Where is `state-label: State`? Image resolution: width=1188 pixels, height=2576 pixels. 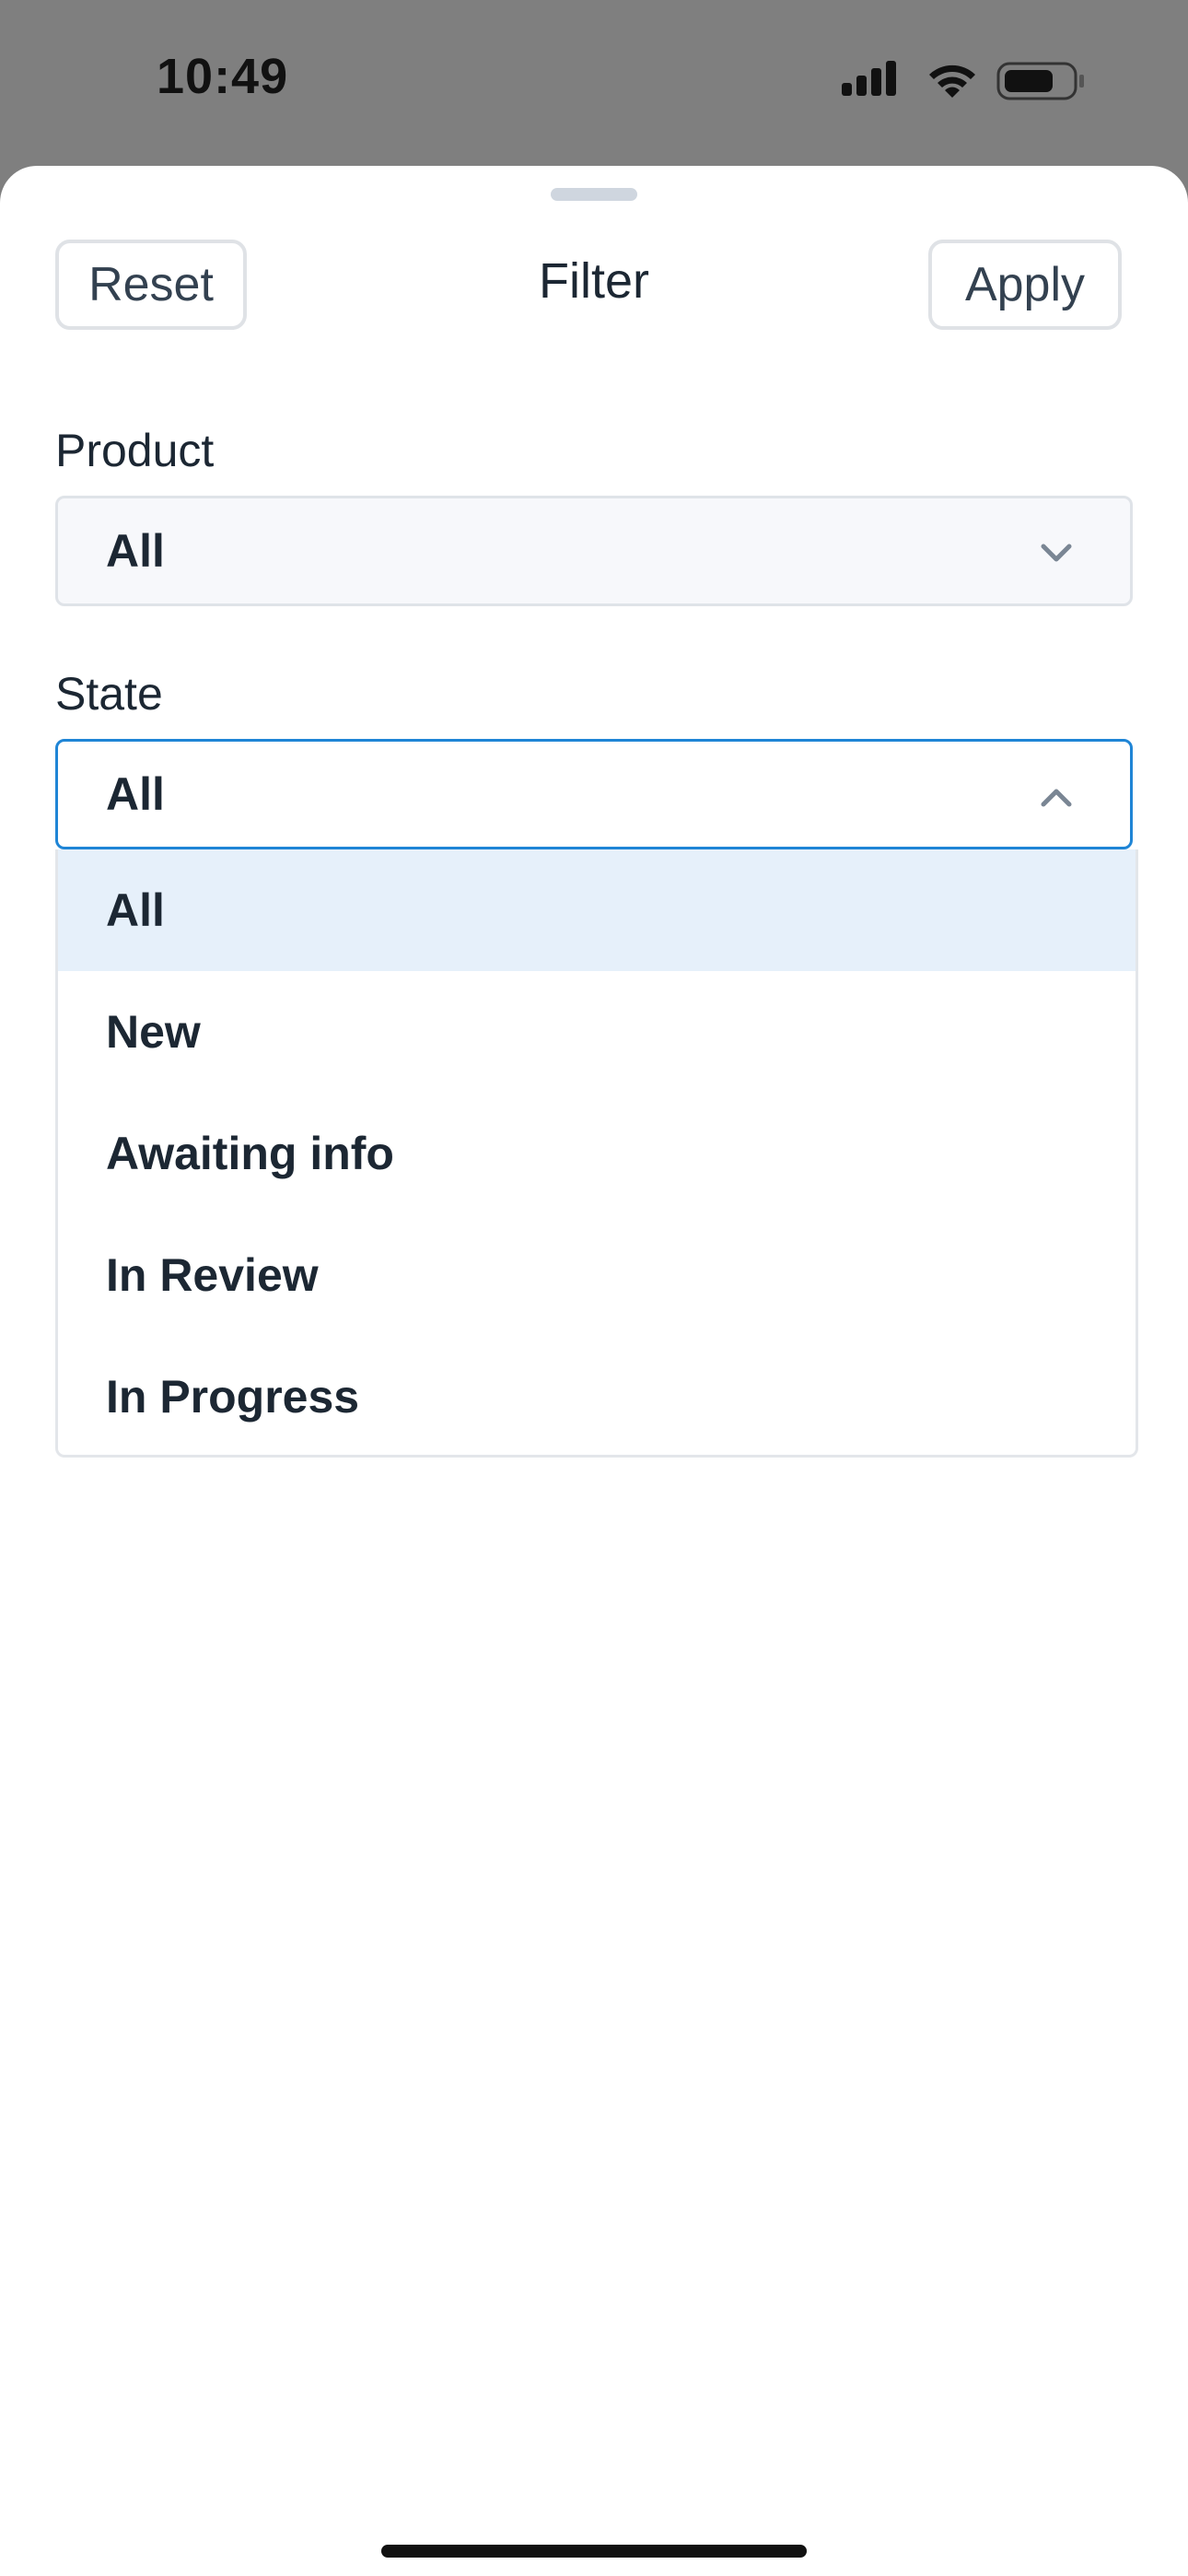
state-label: State is located at coordinates (109, 694).